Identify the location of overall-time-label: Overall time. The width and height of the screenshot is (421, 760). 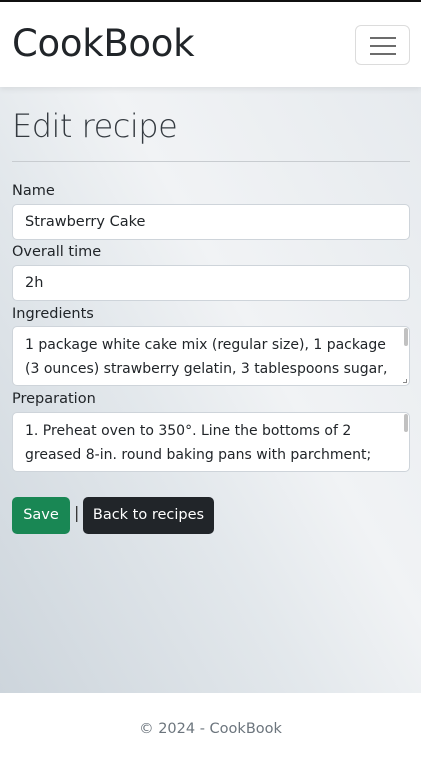
(57, 252).